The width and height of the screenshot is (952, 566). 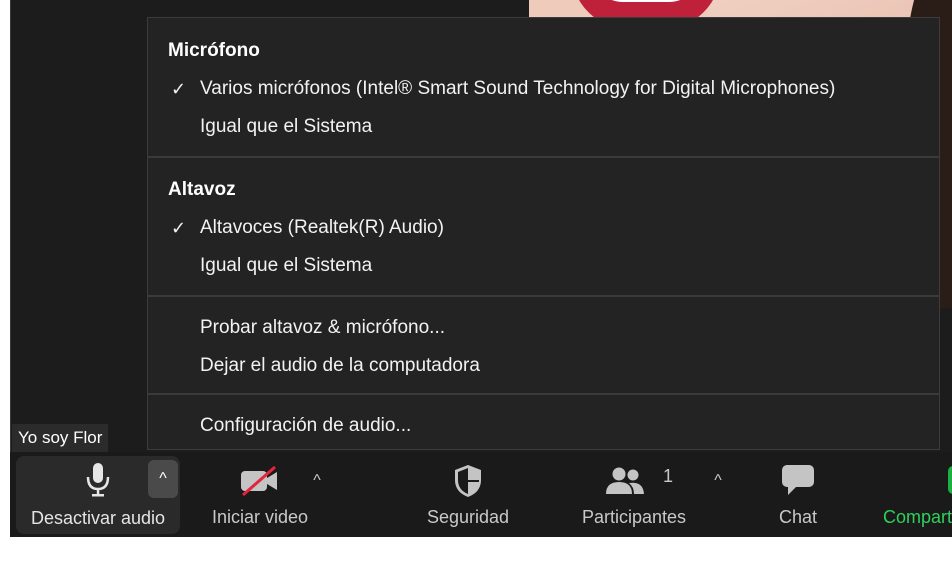 I want to click on share-screen-label: Compart, so click(x=917, y=517).